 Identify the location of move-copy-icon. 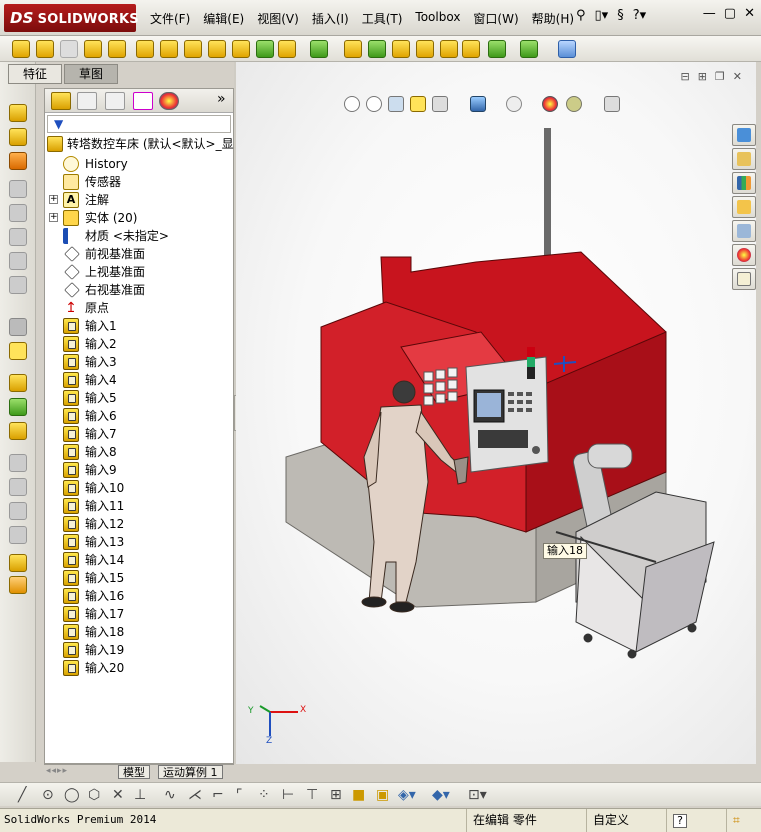
(18, 407).